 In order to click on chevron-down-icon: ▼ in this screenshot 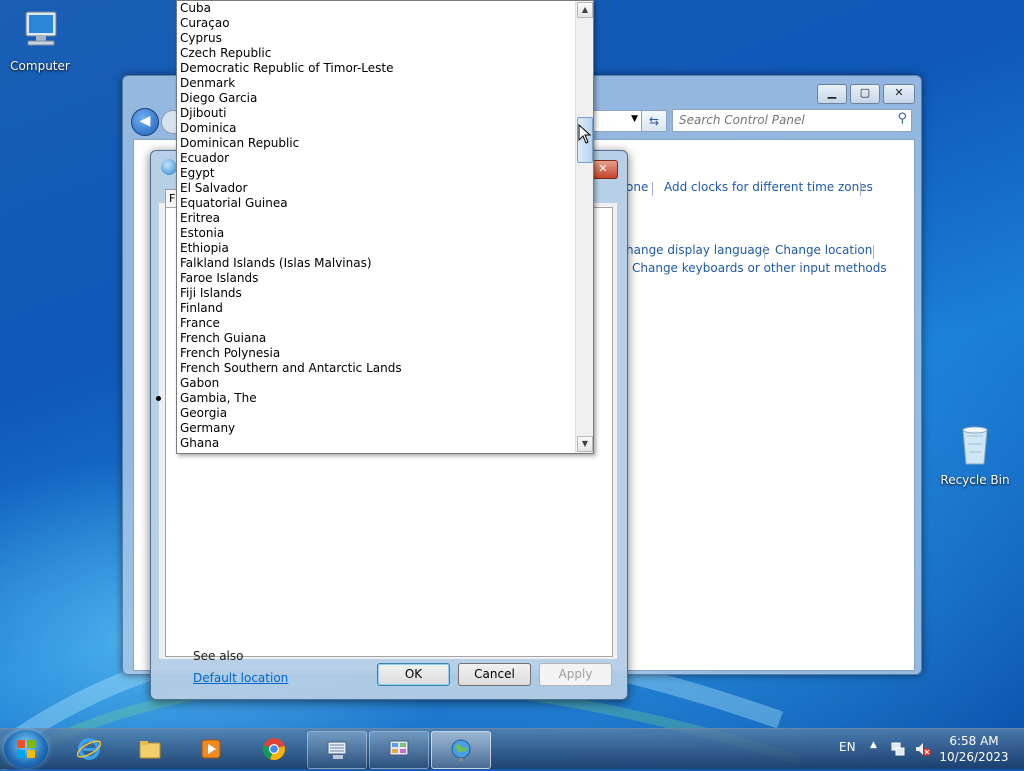, I will do `click(634, 119)`.